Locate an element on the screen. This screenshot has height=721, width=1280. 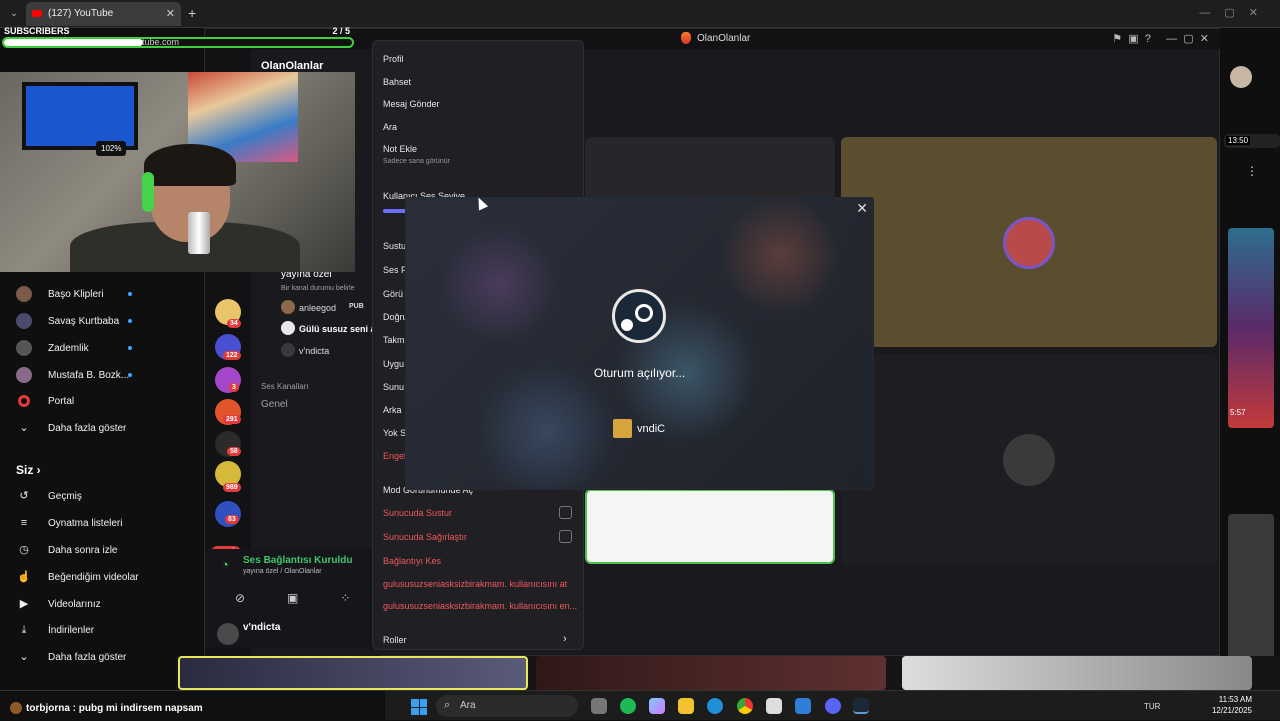
nav-downloads: ⤓ İndirilenler is located at coordinates (87, 629).